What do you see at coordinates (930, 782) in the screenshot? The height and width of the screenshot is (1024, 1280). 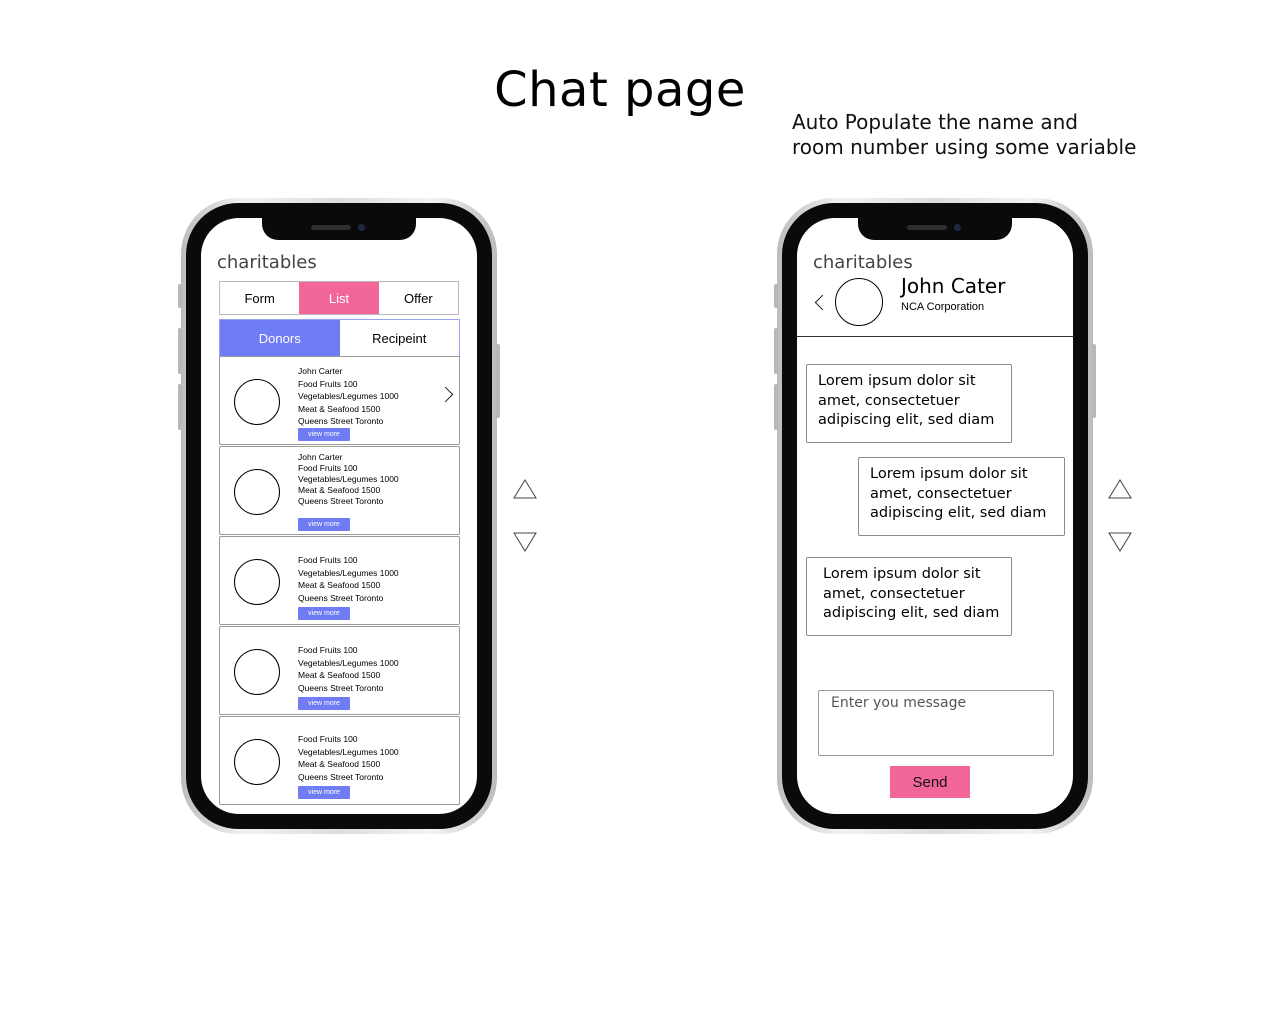 I see `send-button: Send` at bounding box center [930, 782].